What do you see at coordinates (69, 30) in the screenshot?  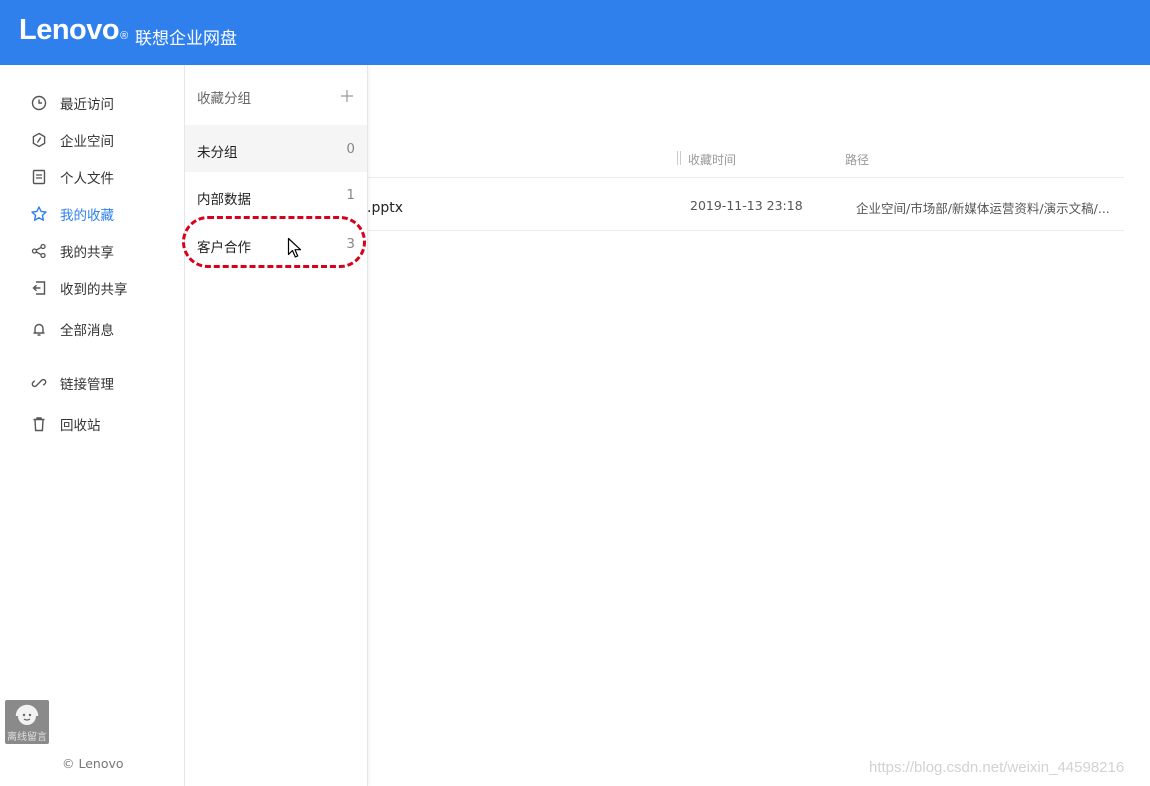 I see `logo-text: Lenovo` at bounding box center [69, 30].